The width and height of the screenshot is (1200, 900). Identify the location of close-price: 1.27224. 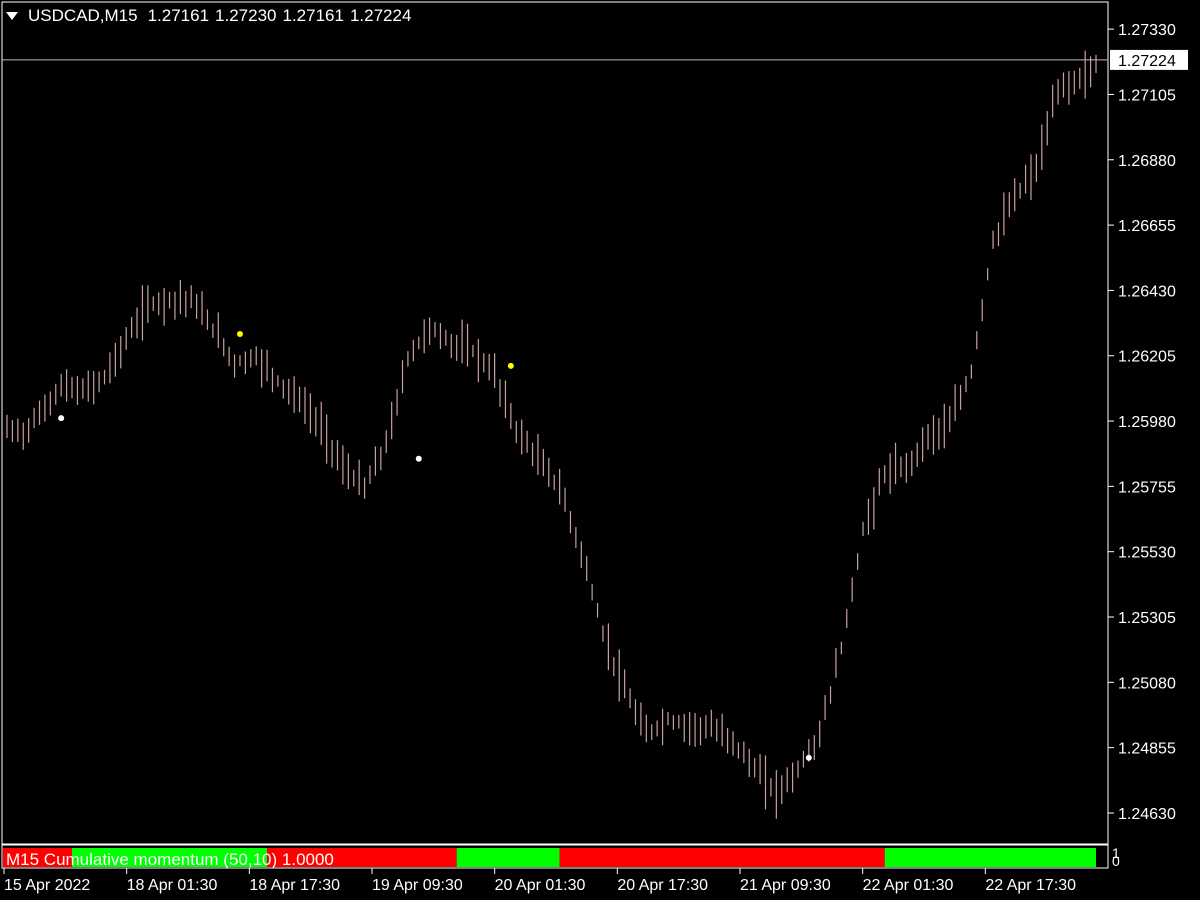
(380, 15).